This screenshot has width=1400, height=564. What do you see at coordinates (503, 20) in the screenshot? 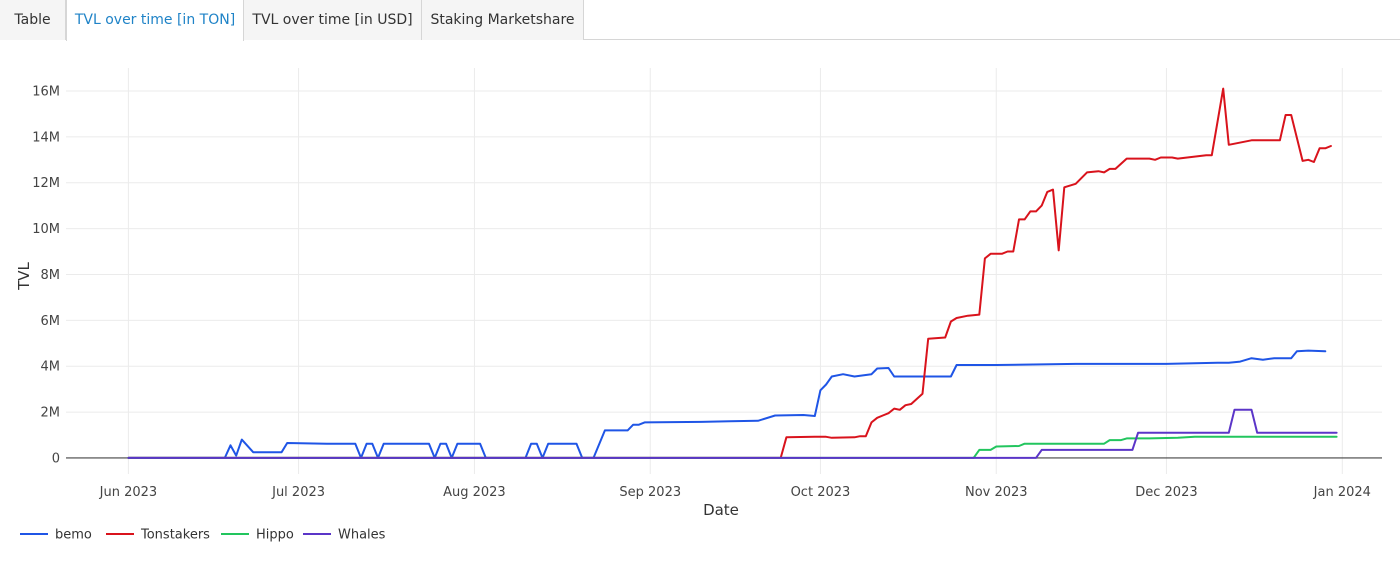
I see `tab-staking-marketshare: Staking Marketshare` at bounding box center [503, 20].